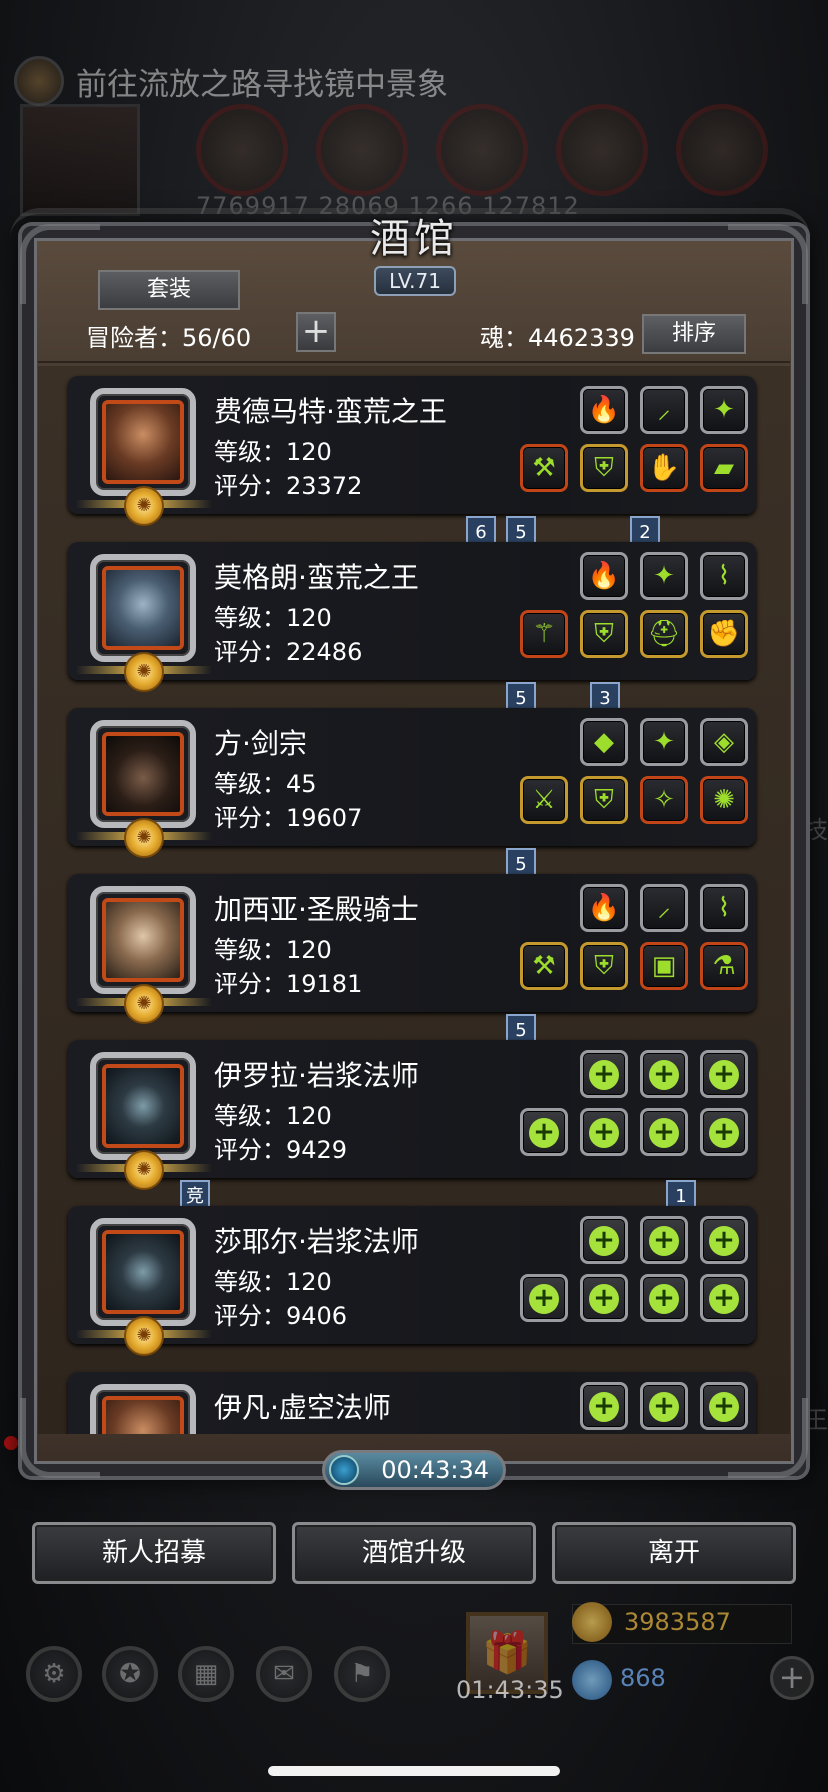 Image resolution: width=828 pixels, height=1792 pixels. What do you see at coordinates (288, 984) in the screenshot?
I see `hero-score: 评分：19181` at bounding box center [288, 984].